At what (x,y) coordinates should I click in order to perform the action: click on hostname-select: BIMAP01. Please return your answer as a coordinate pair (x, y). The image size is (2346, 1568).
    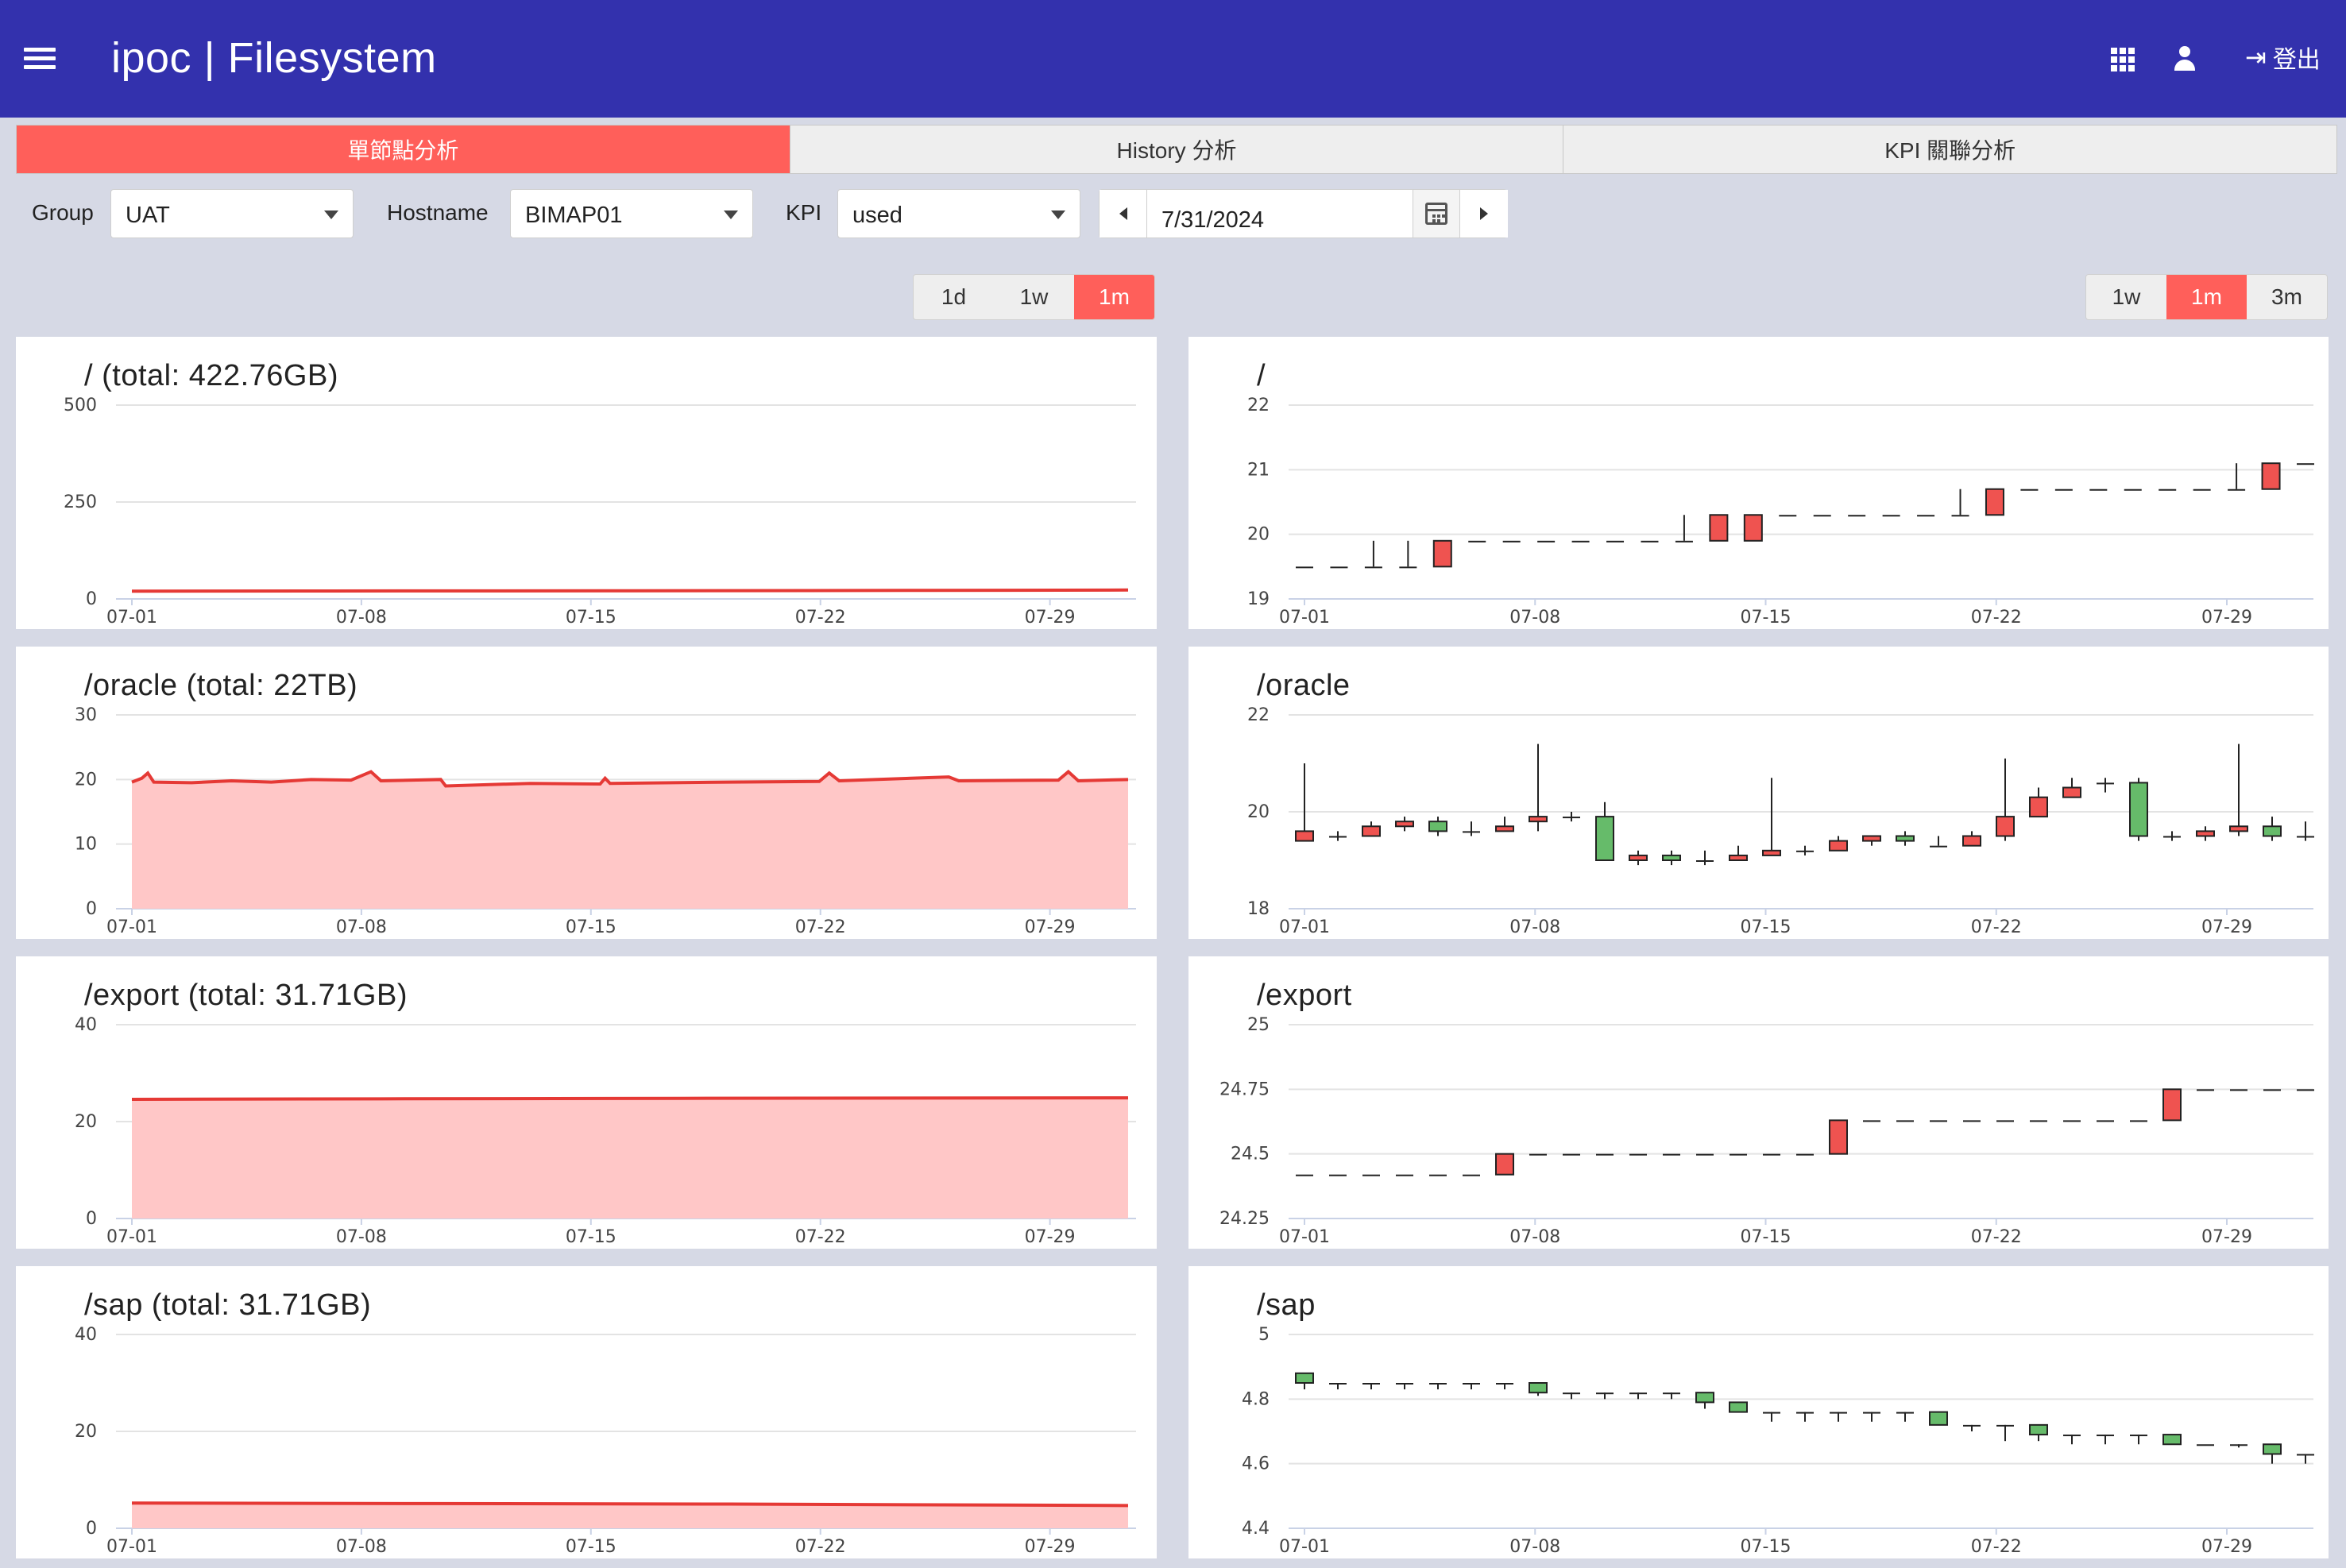
    Looking at the image, I should click on (632, 213).